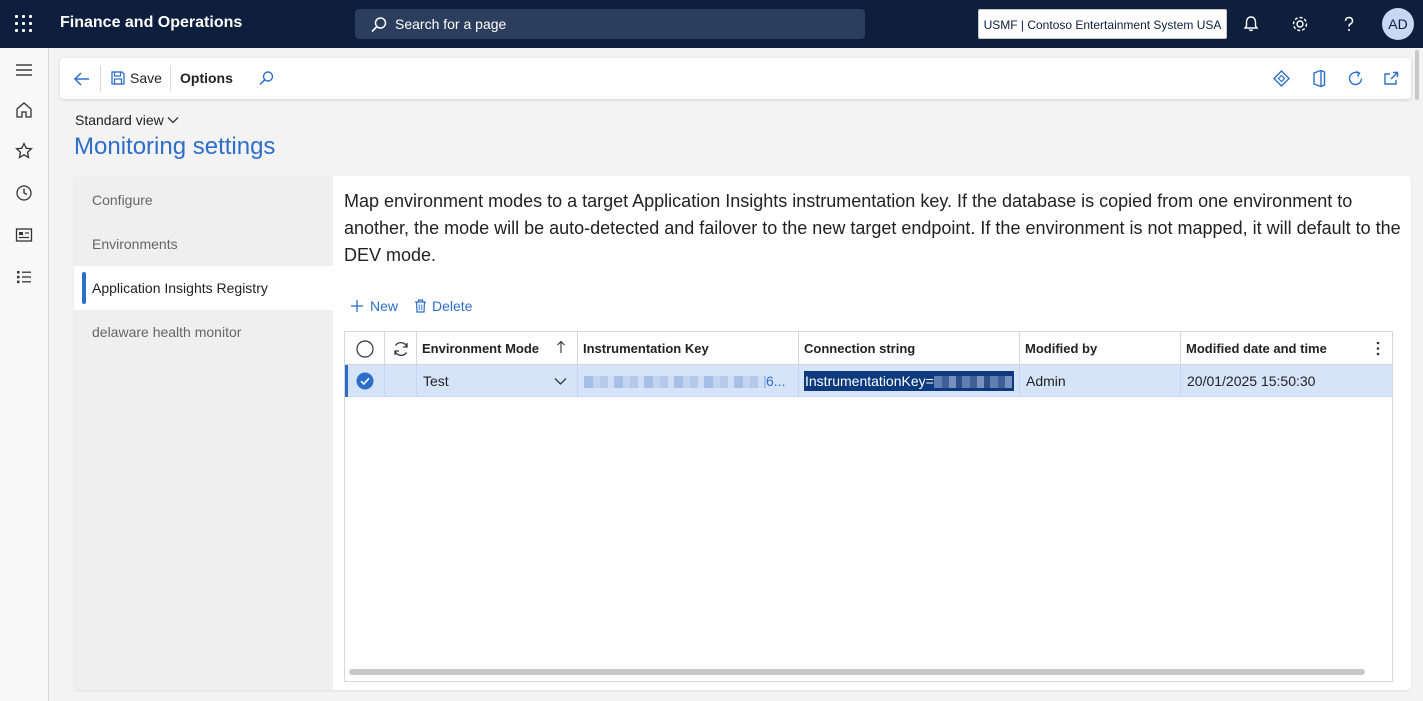 The image size is (1423, 701). What do you see at coordinates (24, 235) in the screenshot?
I see `workspace-icon` at bounding box center [24, 235].